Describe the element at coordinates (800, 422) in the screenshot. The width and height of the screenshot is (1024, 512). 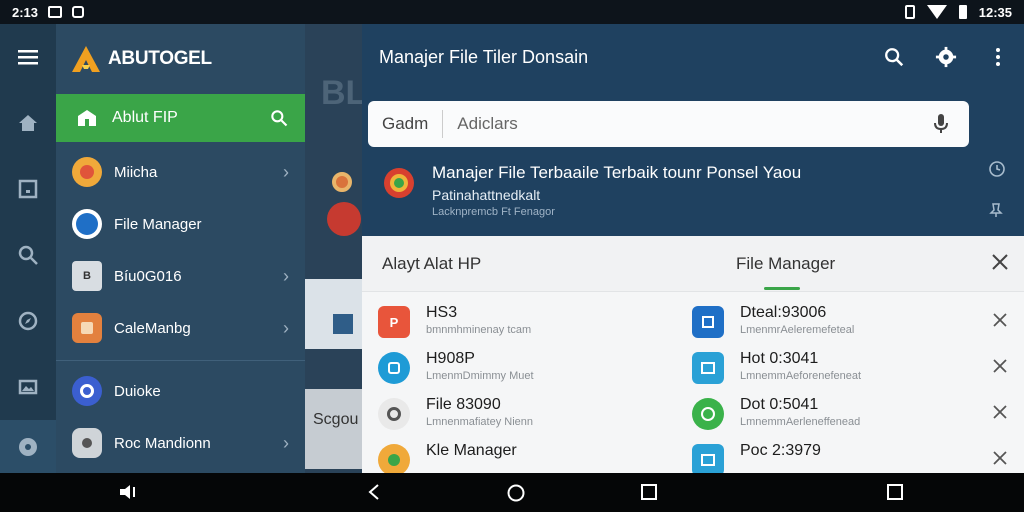
I see `list-item-subtitle: LmnemmAerleneffenead` at that location.